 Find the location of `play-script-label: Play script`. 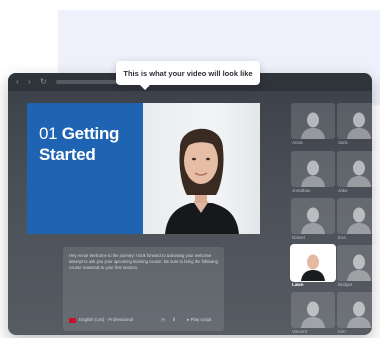

play-script-label: Play script is located at coordinates (201, 319).